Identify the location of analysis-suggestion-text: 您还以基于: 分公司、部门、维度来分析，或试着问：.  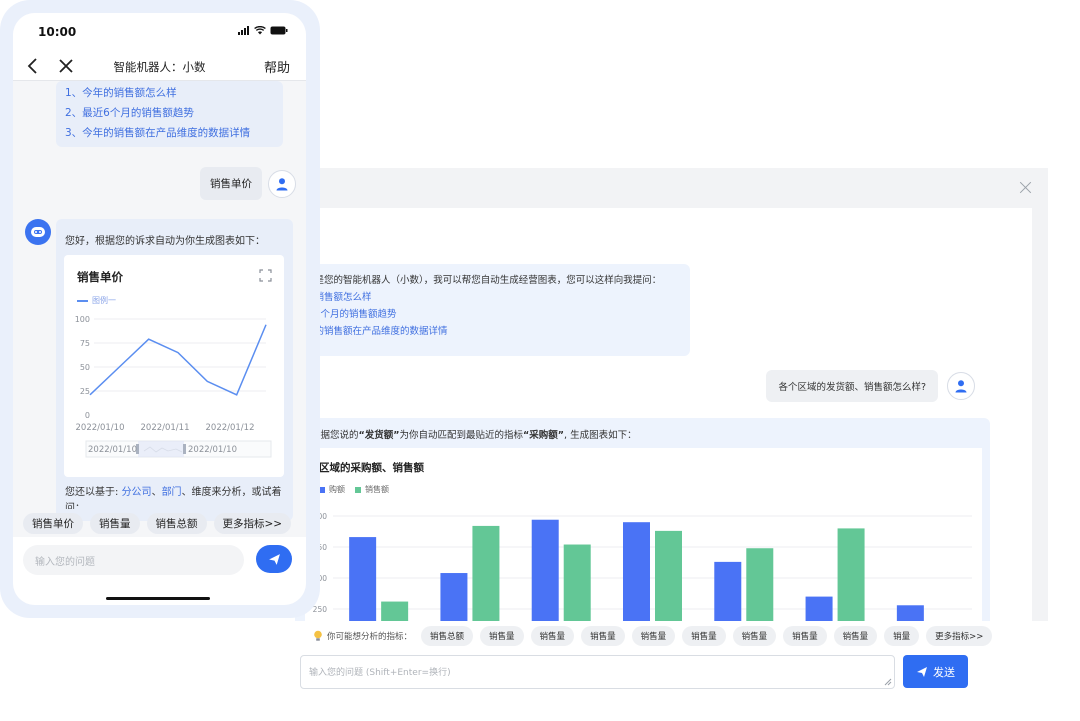
(176, 497).